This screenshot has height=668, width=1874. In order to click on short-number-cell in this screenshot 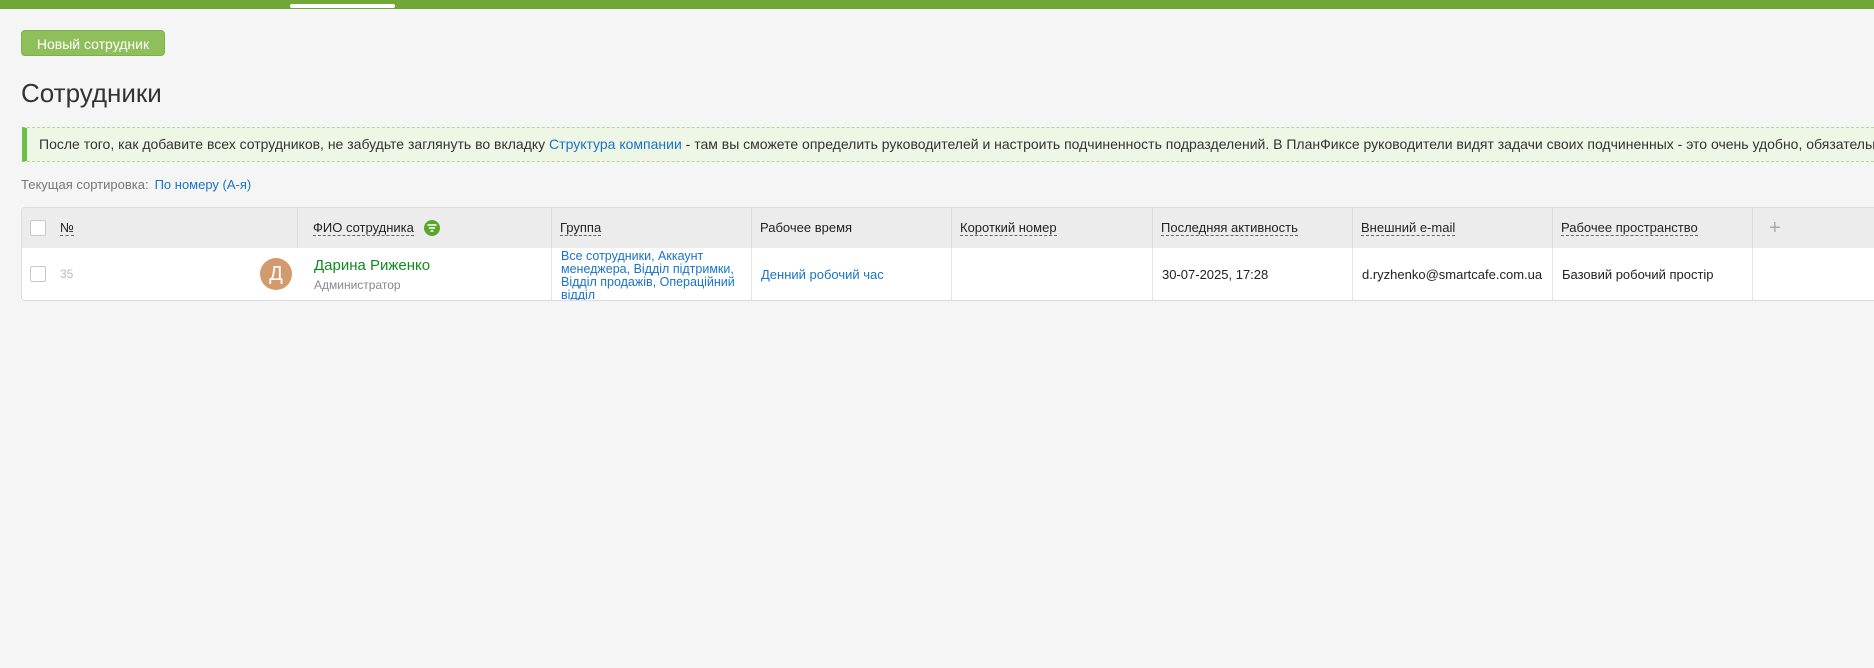, I will do `click(1051, 274)`.